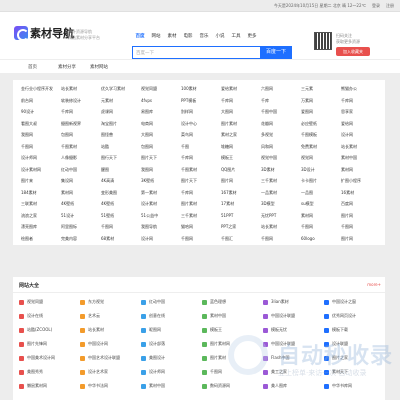 The height and width of the screenshot is (400, 400). What do you see at coordinates (67, 181) in the screenshot?
I see `resource-link: 集设网` at bounding box center [67, 181].